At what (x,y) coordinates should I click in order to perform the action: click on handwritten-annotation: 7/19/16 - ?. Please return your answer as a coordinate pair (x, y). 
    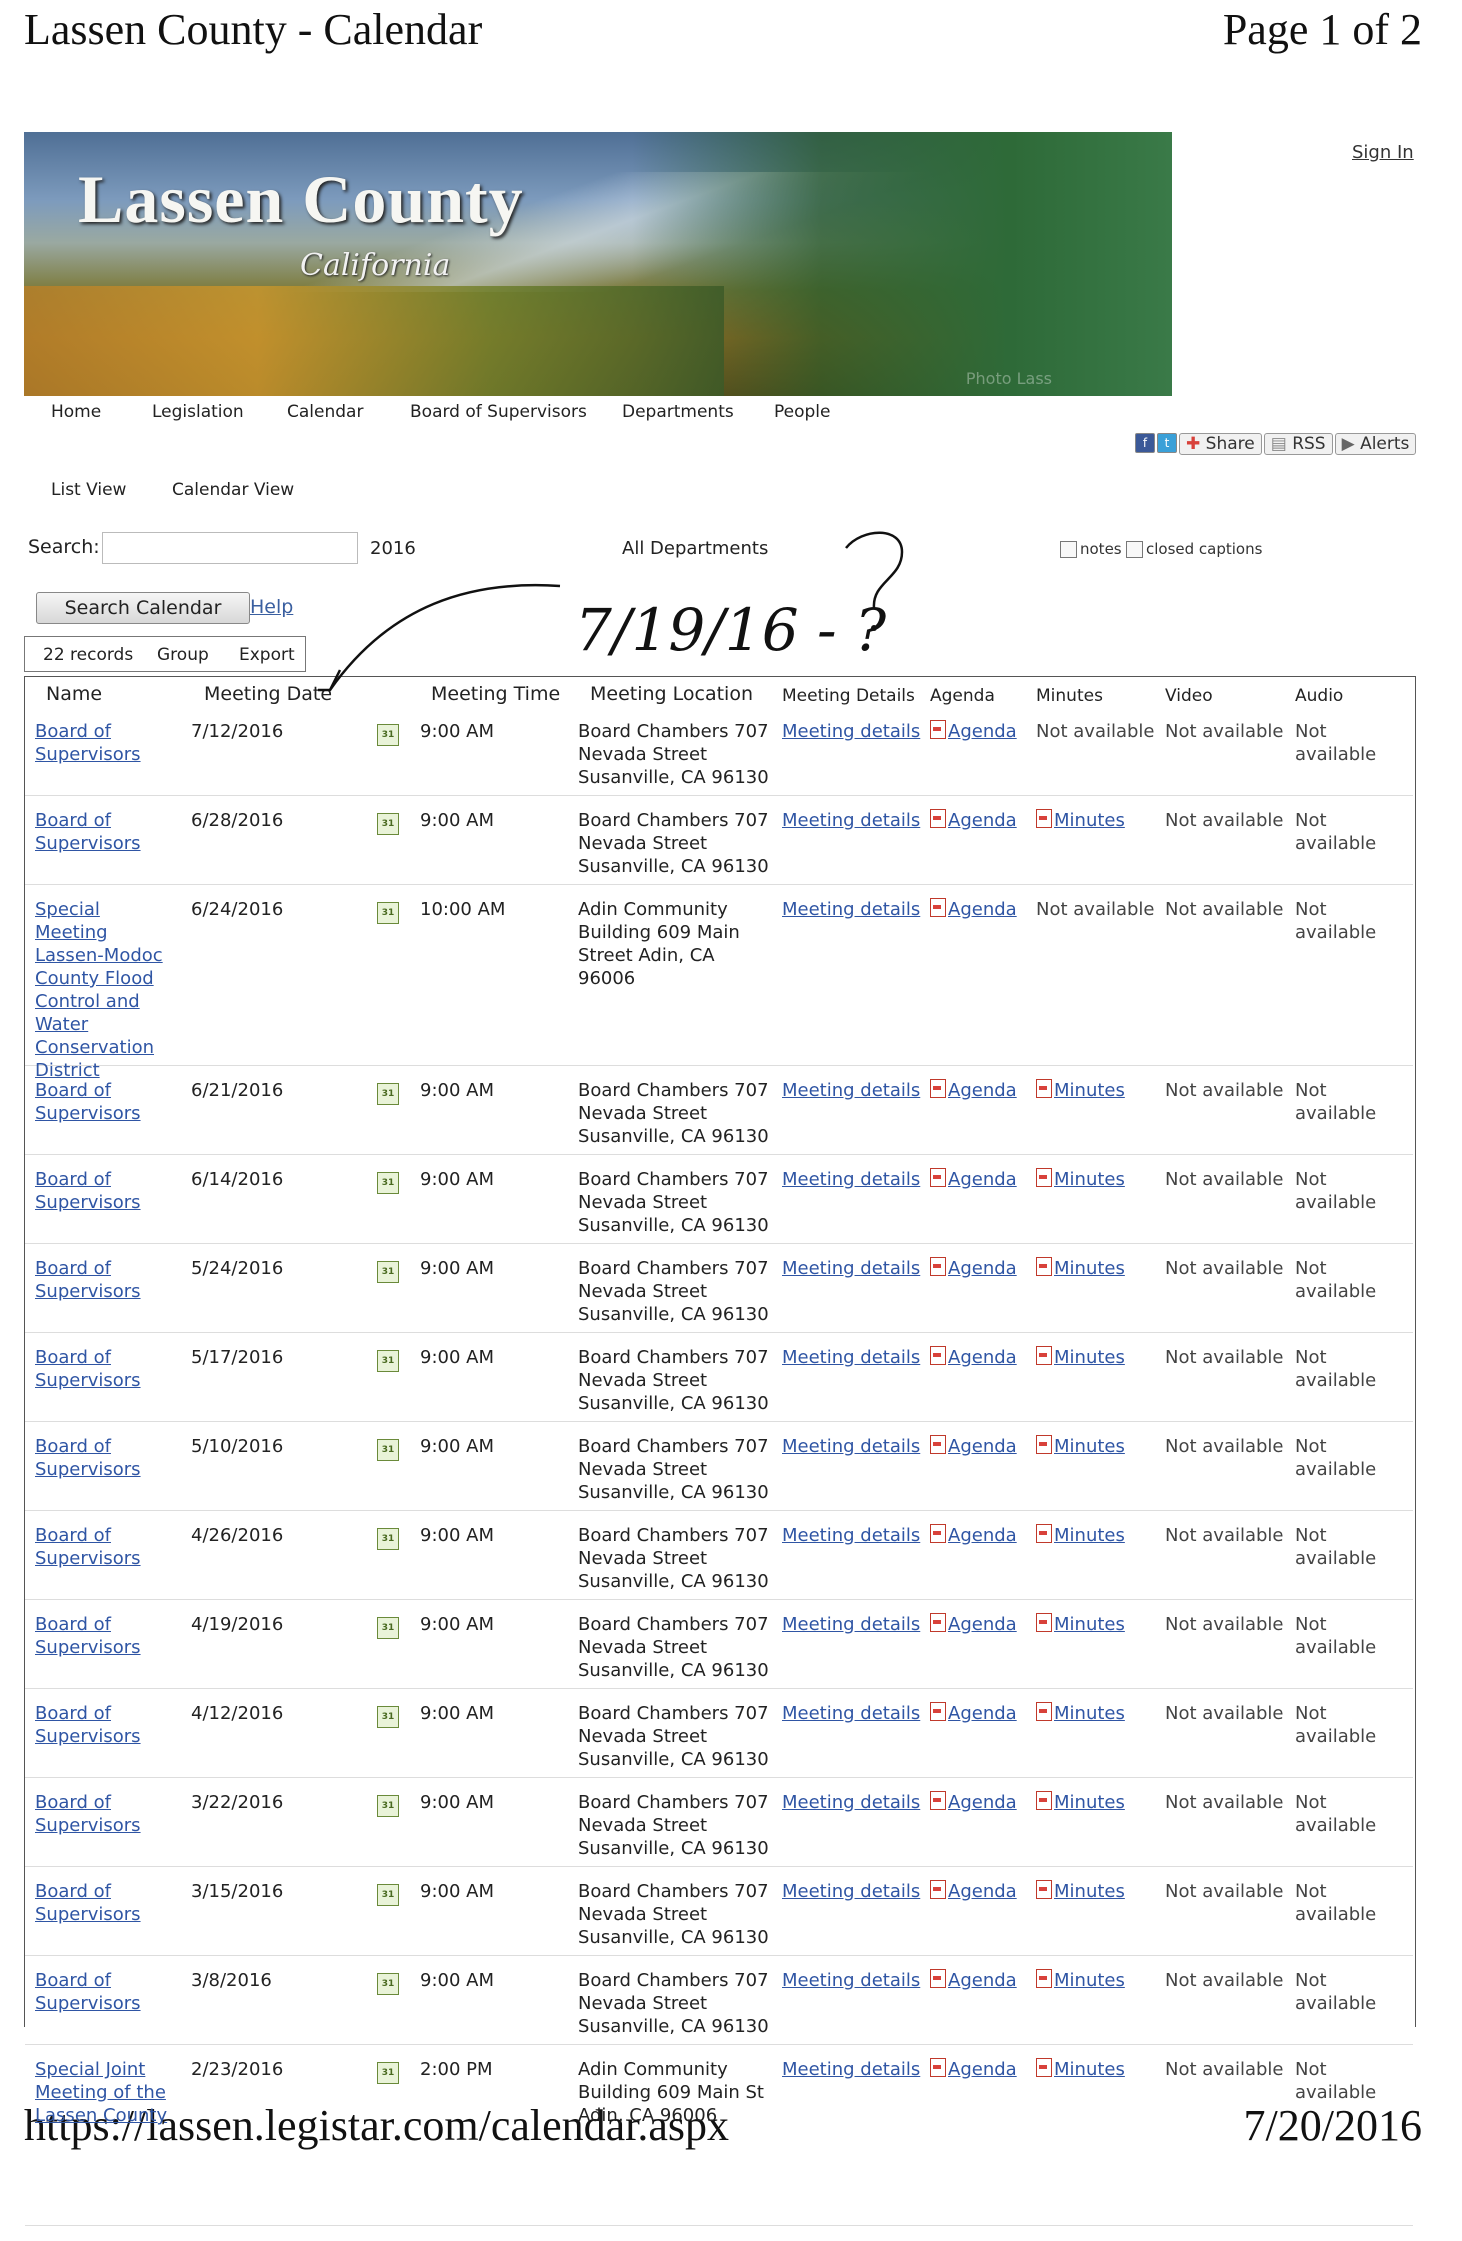
    Looking at the image, I should click on (611, 611).